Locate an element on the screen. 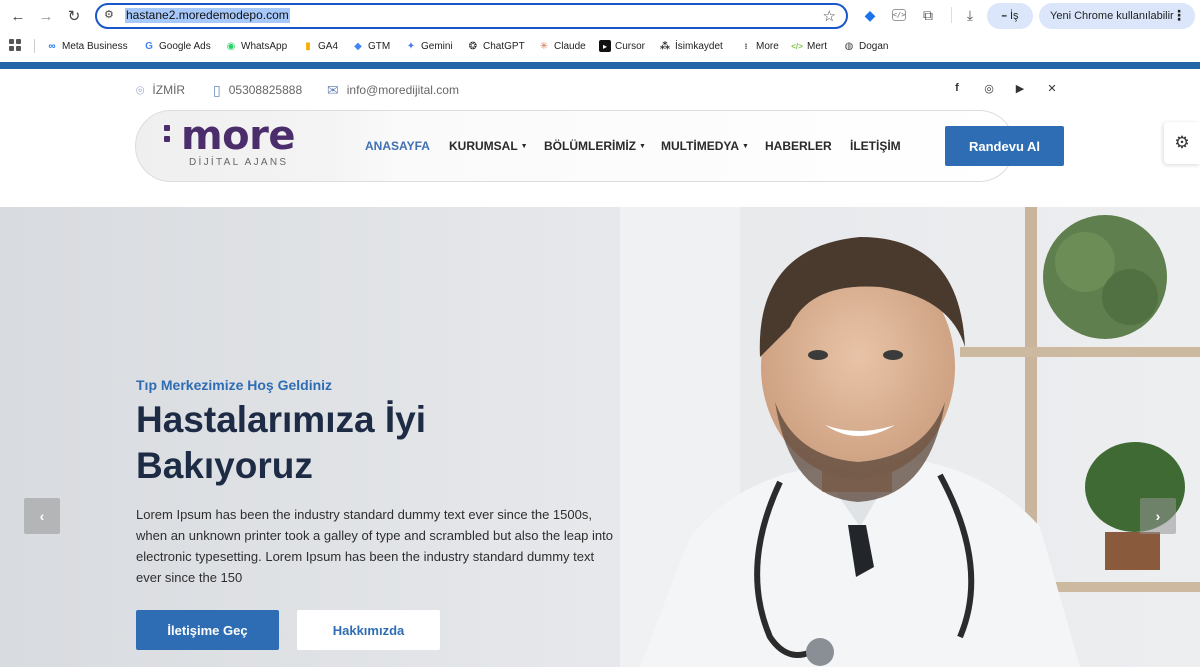 The height and width of the screenshot is (667, 1200). bookmark-mert: </> Mert is located at coordinates (809, 46).